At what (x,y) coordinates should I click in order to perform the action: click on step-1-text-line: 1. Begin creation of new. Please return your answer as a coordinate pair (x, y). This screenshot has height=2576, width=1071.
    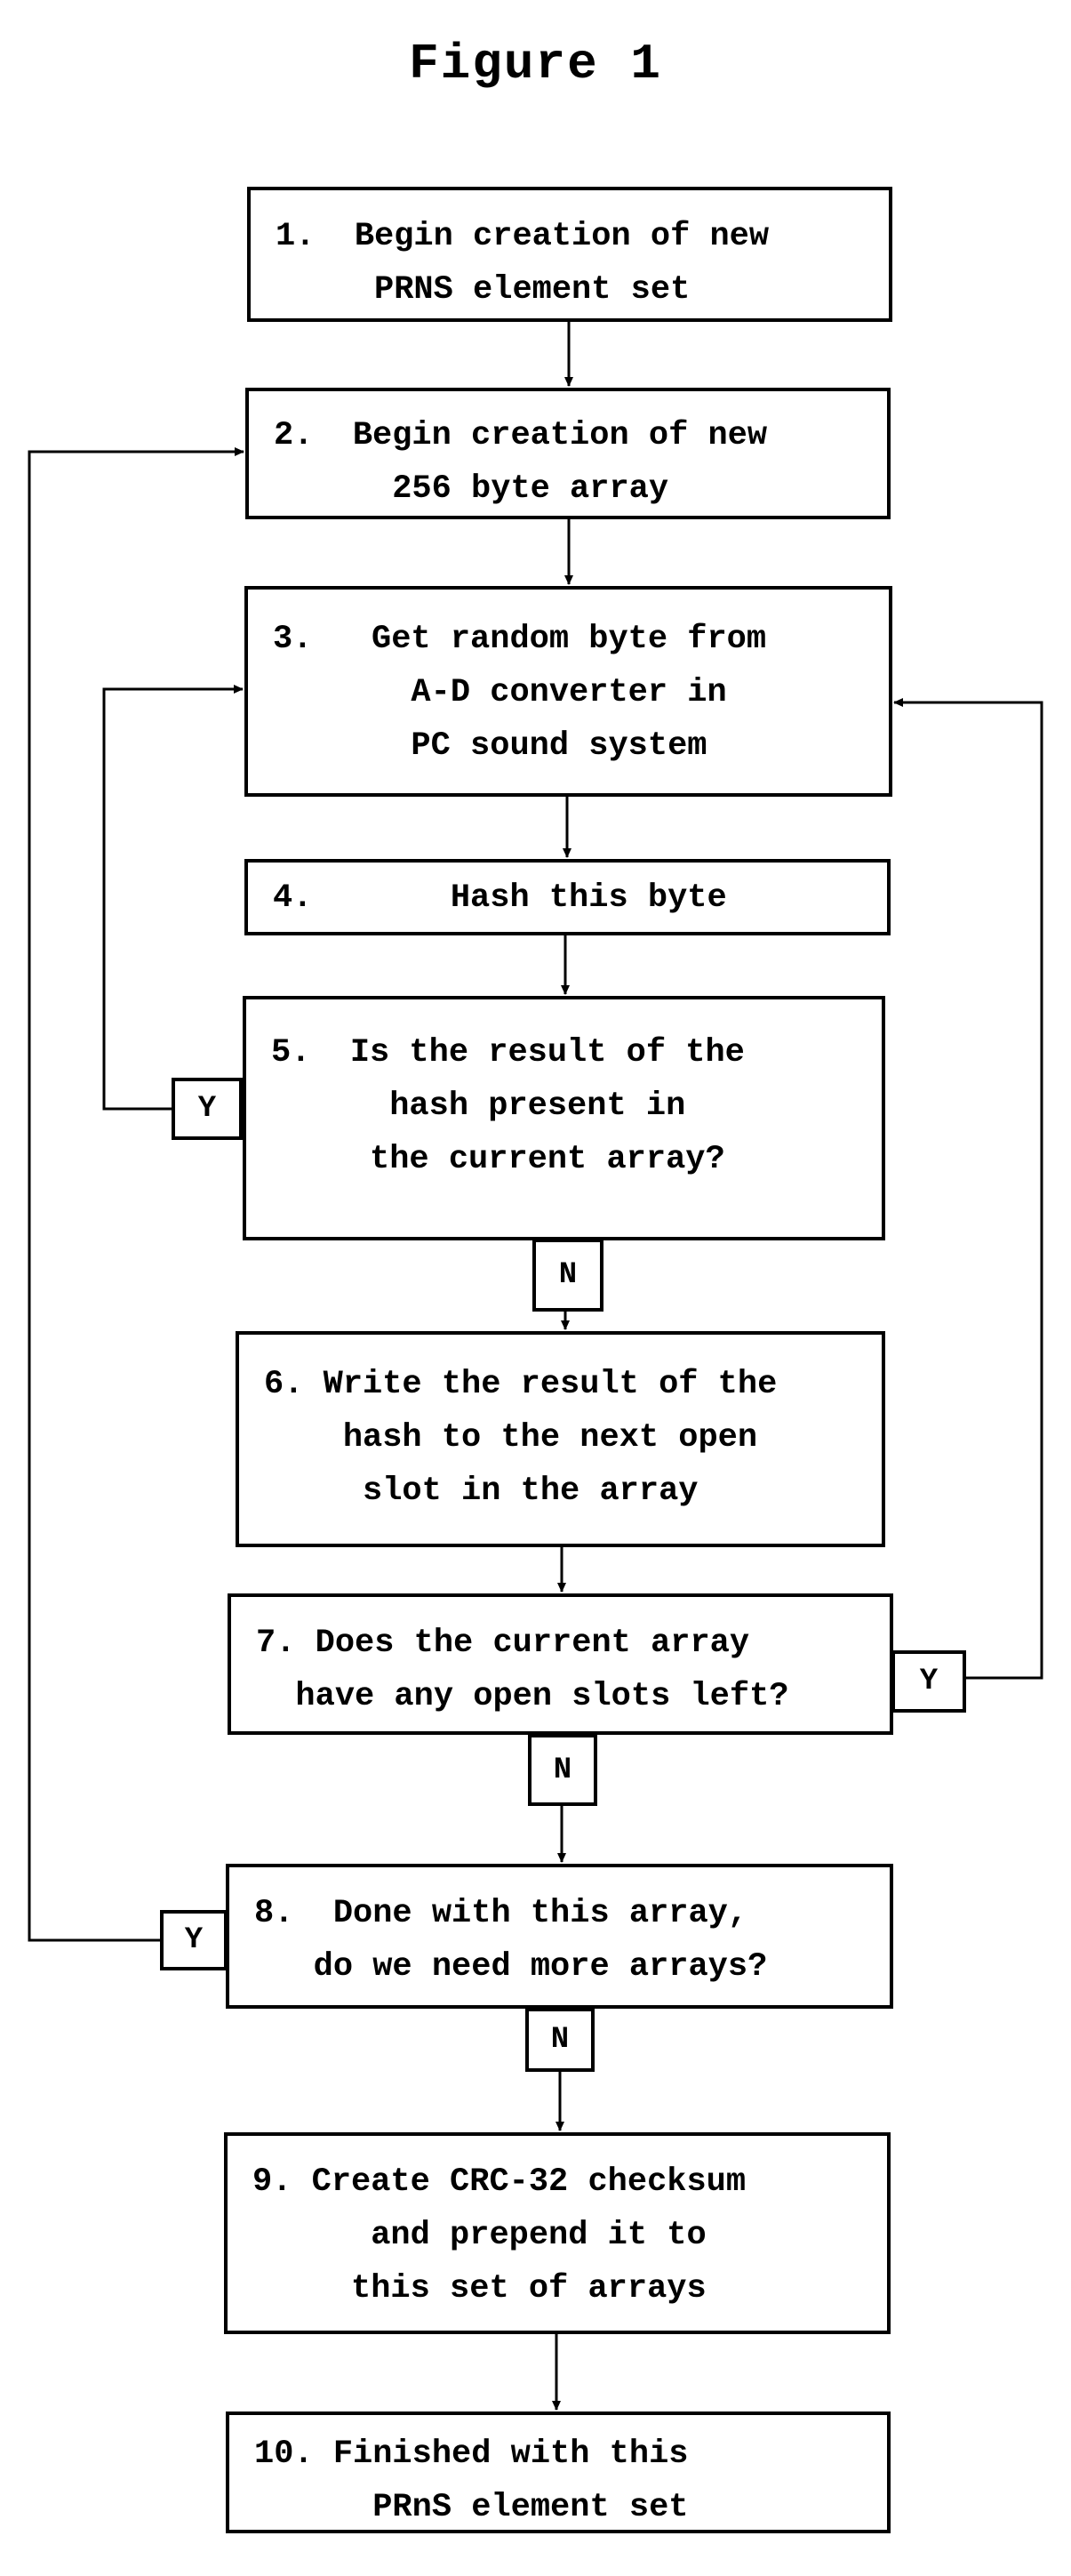
    Looking at the image, I should click on (523, 236).